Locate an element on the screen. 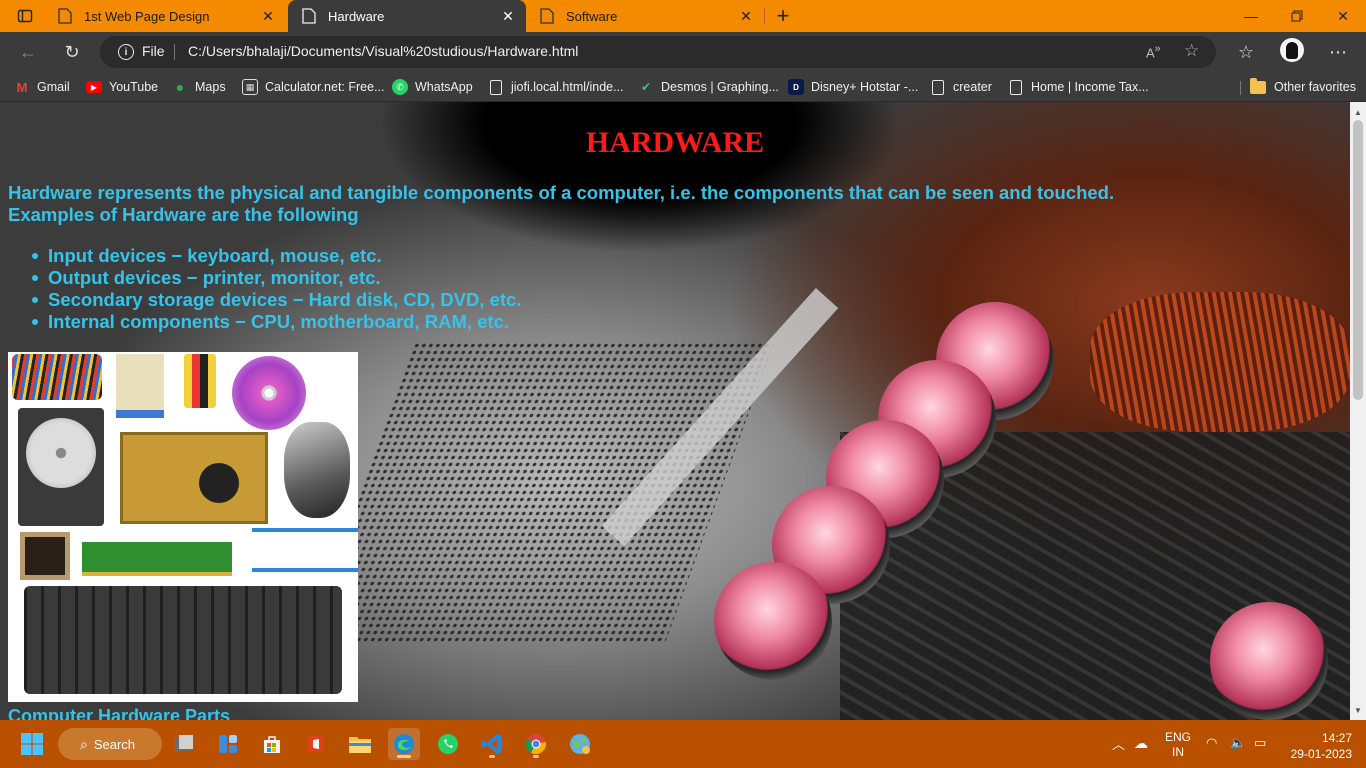  restore-icon is located at coordinates (1297, 16).